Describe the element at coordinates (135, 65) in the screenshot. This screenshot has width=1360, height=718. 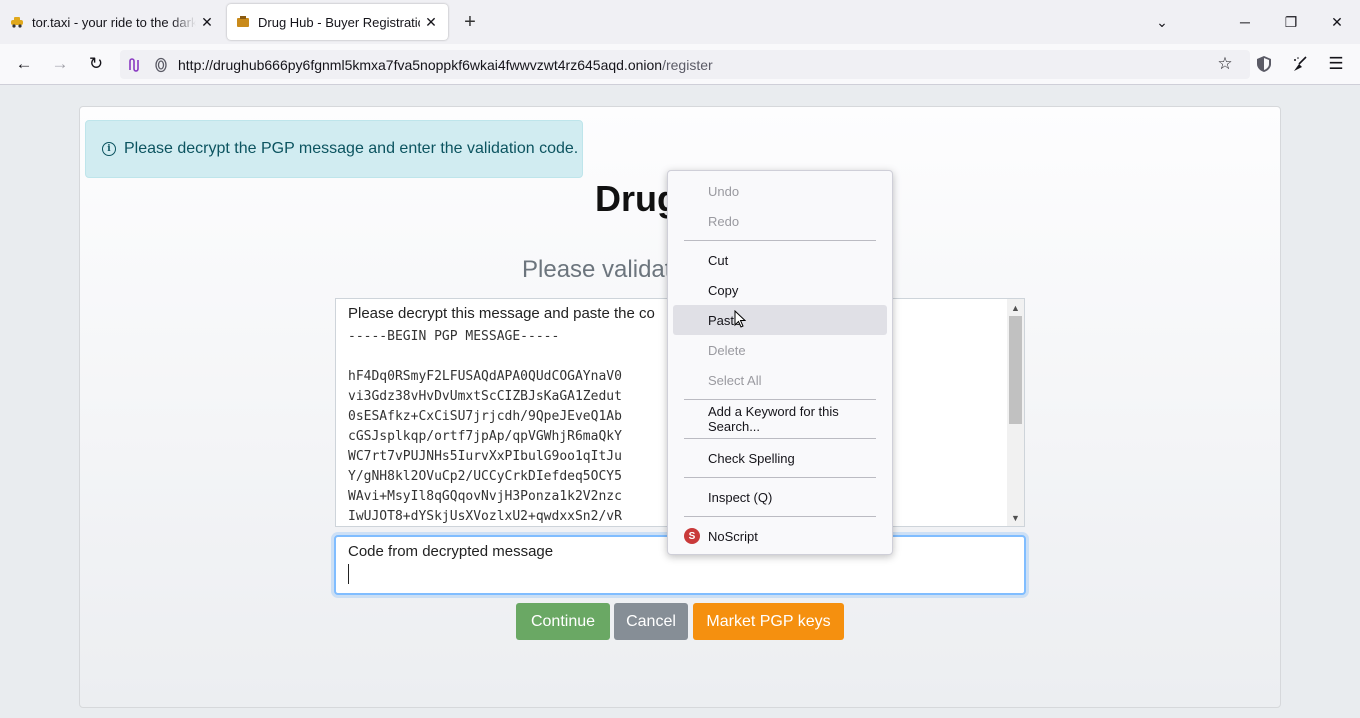
I see `tor-circuit-icon` at that location.